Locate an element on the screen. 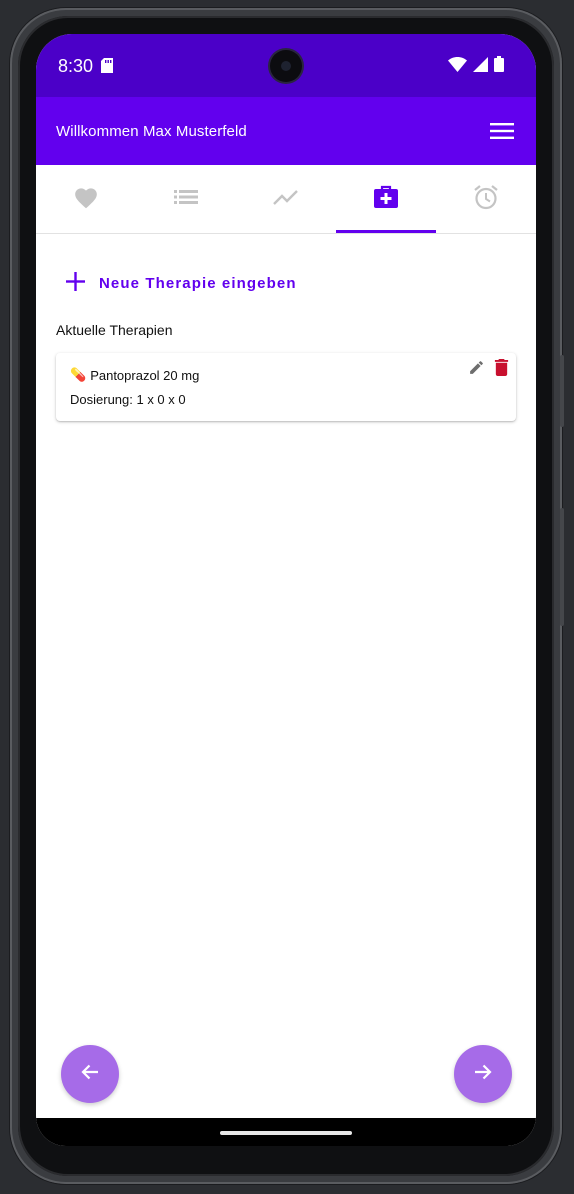  arrow-right-icon is located at coordinates (483, 1074).